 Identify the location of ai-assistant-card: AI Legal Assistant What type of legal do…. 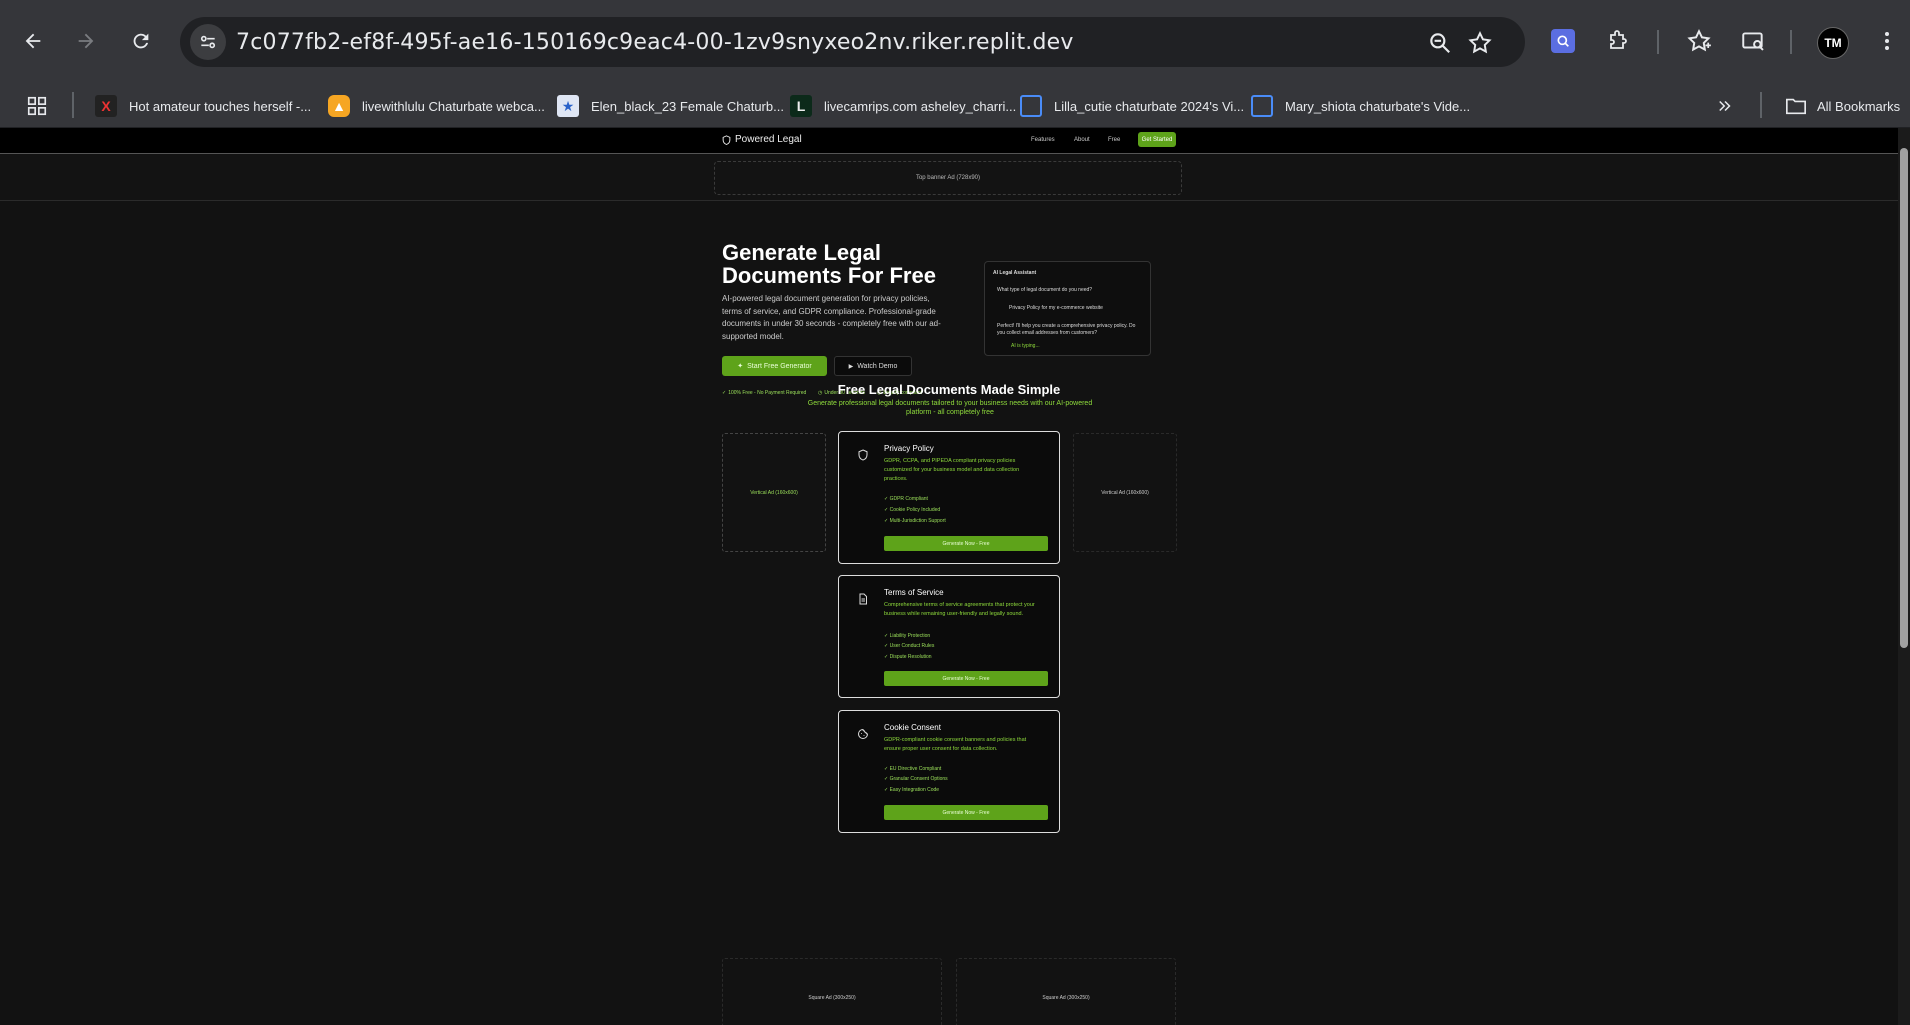
(1067, 308).